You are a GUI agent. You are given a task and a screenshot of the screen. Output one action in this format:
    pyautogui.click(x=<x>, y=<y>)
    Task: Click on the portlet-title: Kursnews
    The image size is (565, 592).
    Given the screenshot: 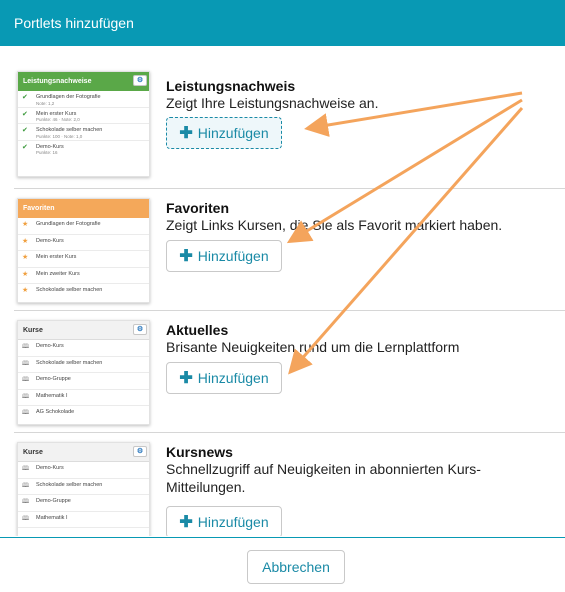 What is the action you would take?
    pyautogui.click(x=199, y=452)
    